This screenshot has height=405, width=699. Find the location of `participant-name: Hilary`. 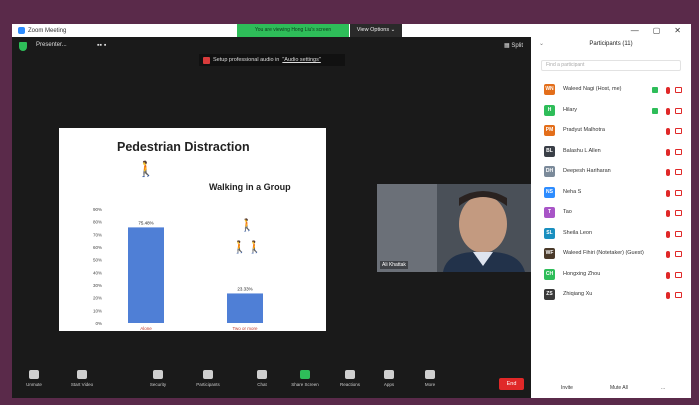

participant-name: Hilary is located at coordinates (570, 109).